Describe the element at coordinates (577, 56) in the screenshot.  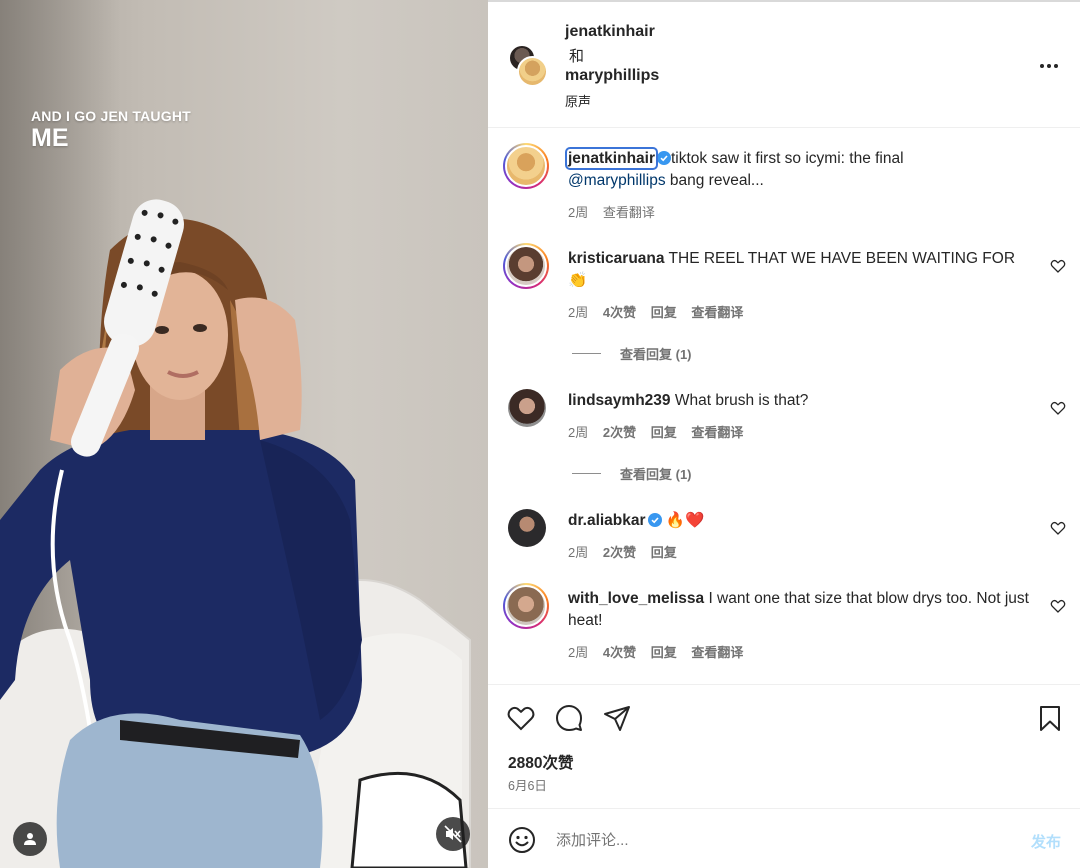
I see `collab-conjunction: 和` at that location.